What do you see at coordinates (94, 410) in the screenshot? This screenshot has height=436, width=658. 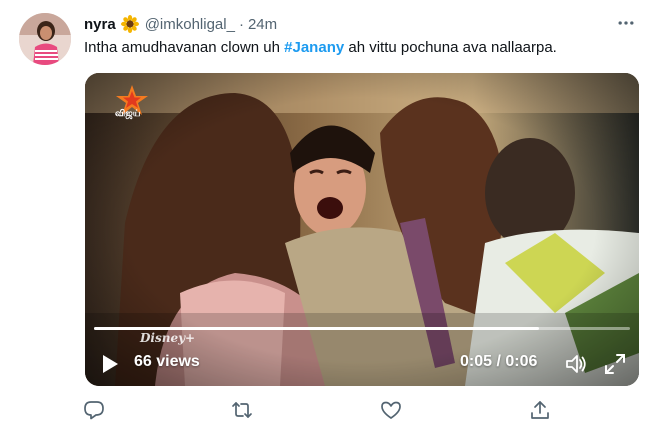 I see `reply-icon` at bounding box center [94, 410].